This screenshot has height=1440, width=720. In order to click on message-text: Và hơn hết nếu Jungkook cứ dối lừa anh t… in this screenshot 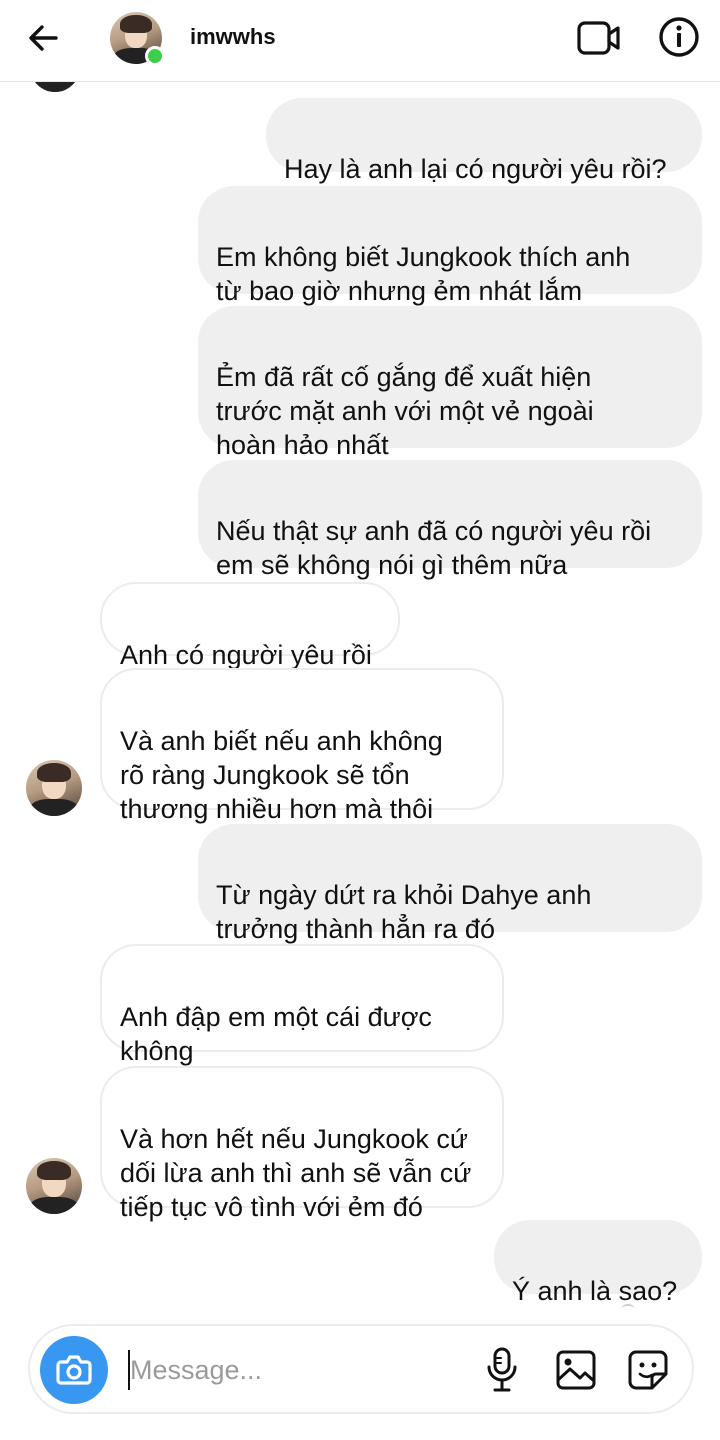, I will do `click(296, 1173)`.